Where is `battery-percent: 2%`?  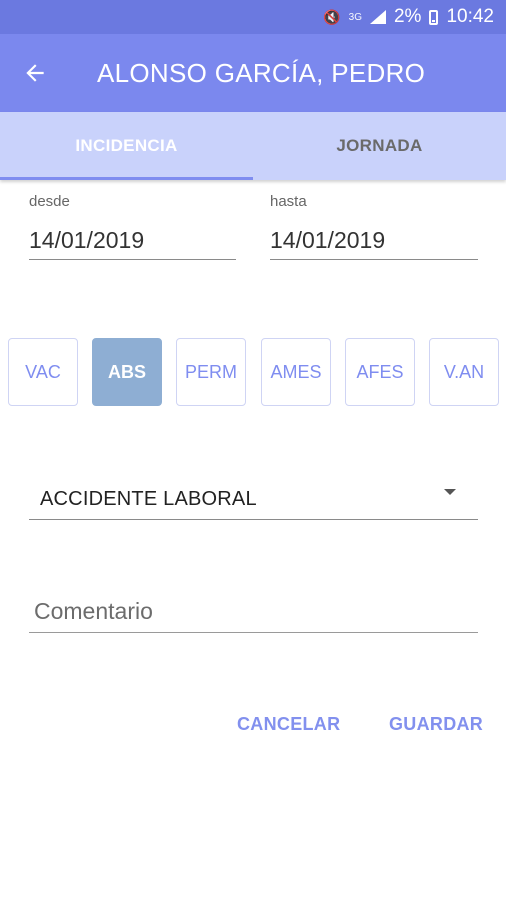
battery-percent: 2% is located at coordinates (407, 16).